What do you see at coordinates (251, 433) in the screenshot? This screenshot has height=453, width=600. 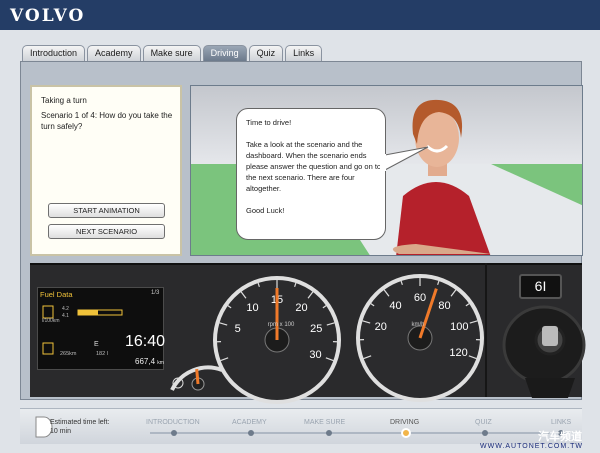 I see `step-dot-academy` at bounding box center [251, 433].